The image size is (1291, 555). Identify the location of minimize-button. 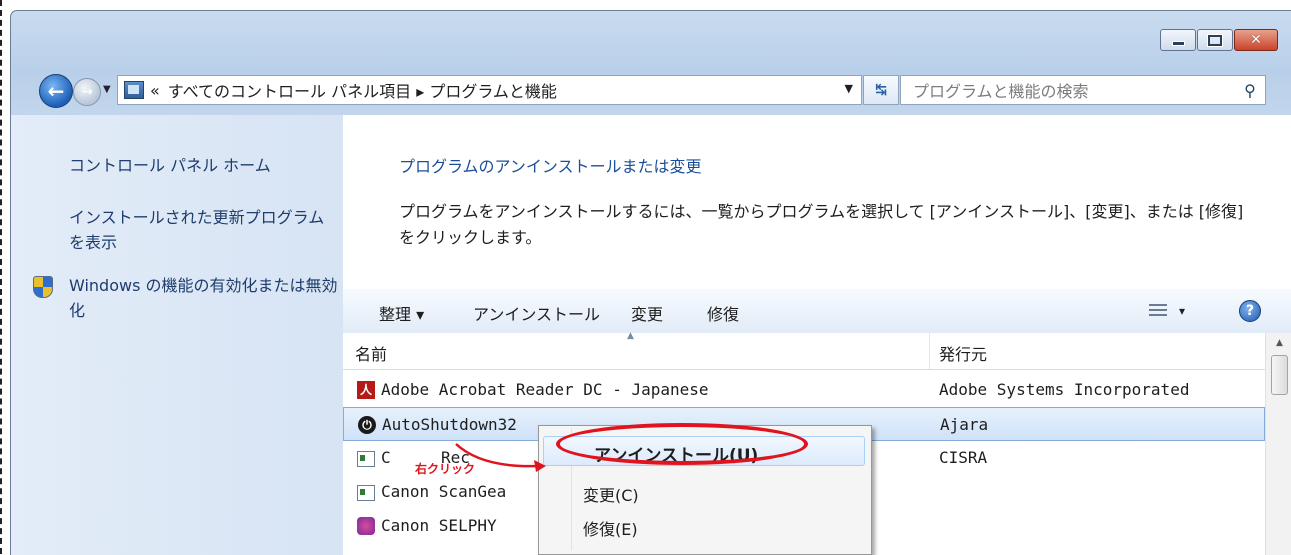
(1178, 40).